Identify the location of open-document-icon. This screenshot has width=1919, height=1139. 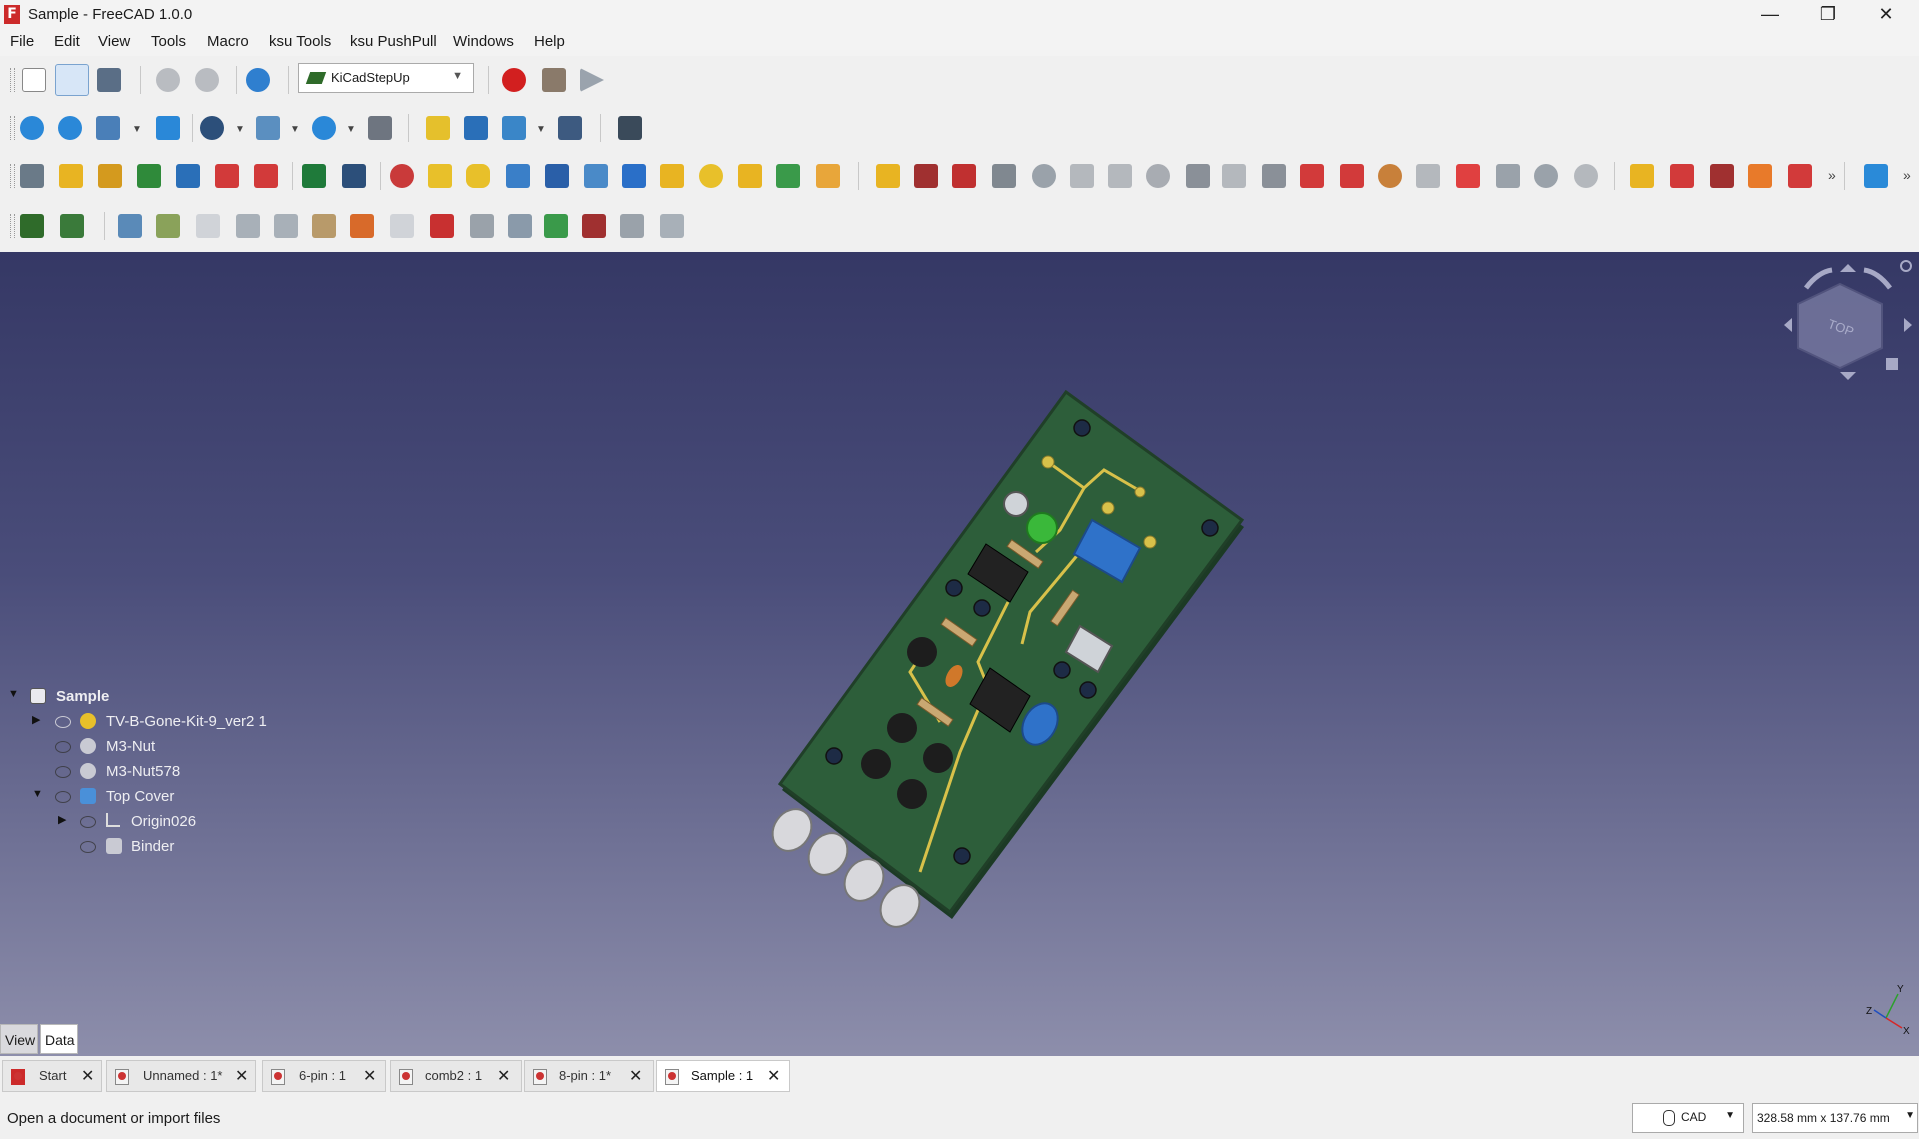
(72, 80).